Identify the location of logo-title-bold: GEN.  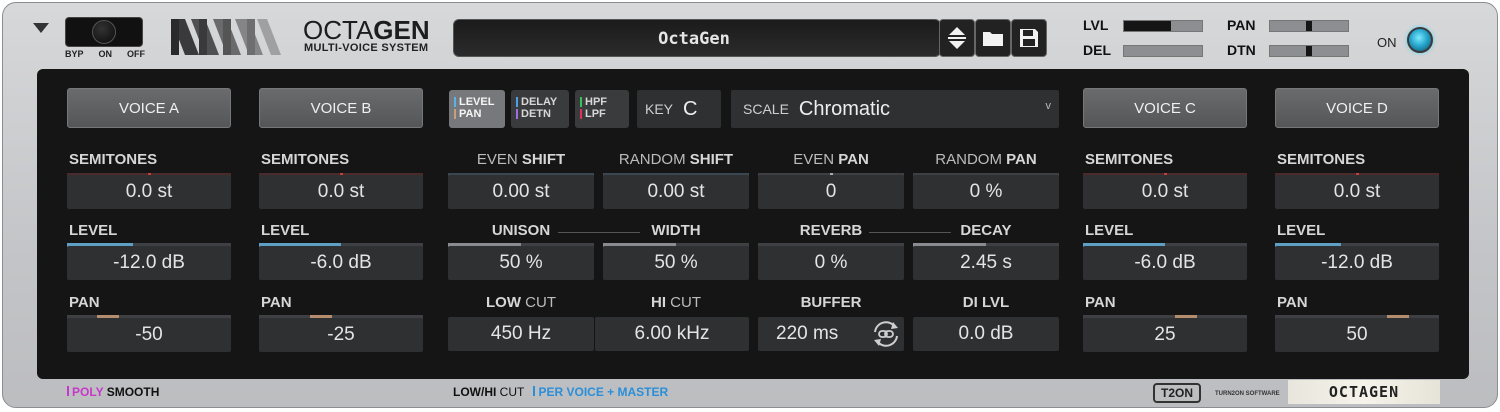
(401, 30).